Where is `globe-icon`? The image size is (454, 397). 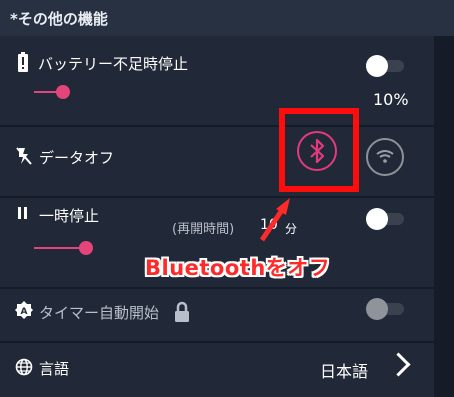 globe-icon is located at coordinates (24, 367).